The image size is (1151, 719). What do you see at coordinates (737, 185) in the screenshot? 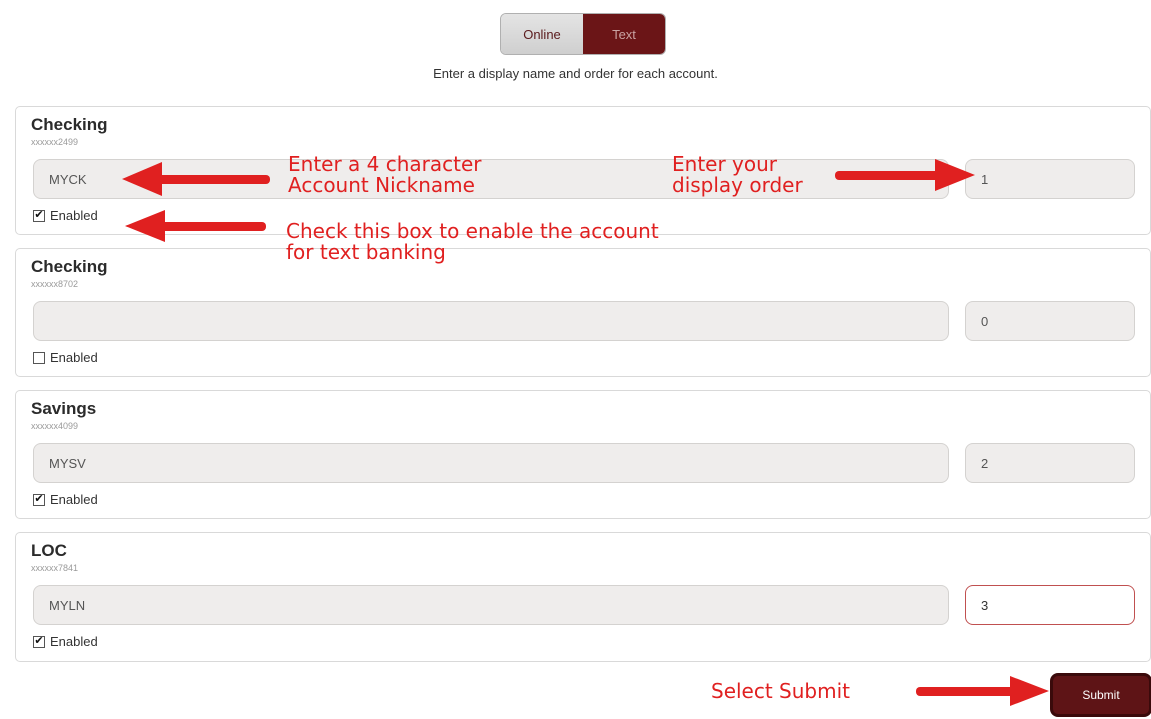
I see `annotation-text: display order` at bounding box center [737, 185].